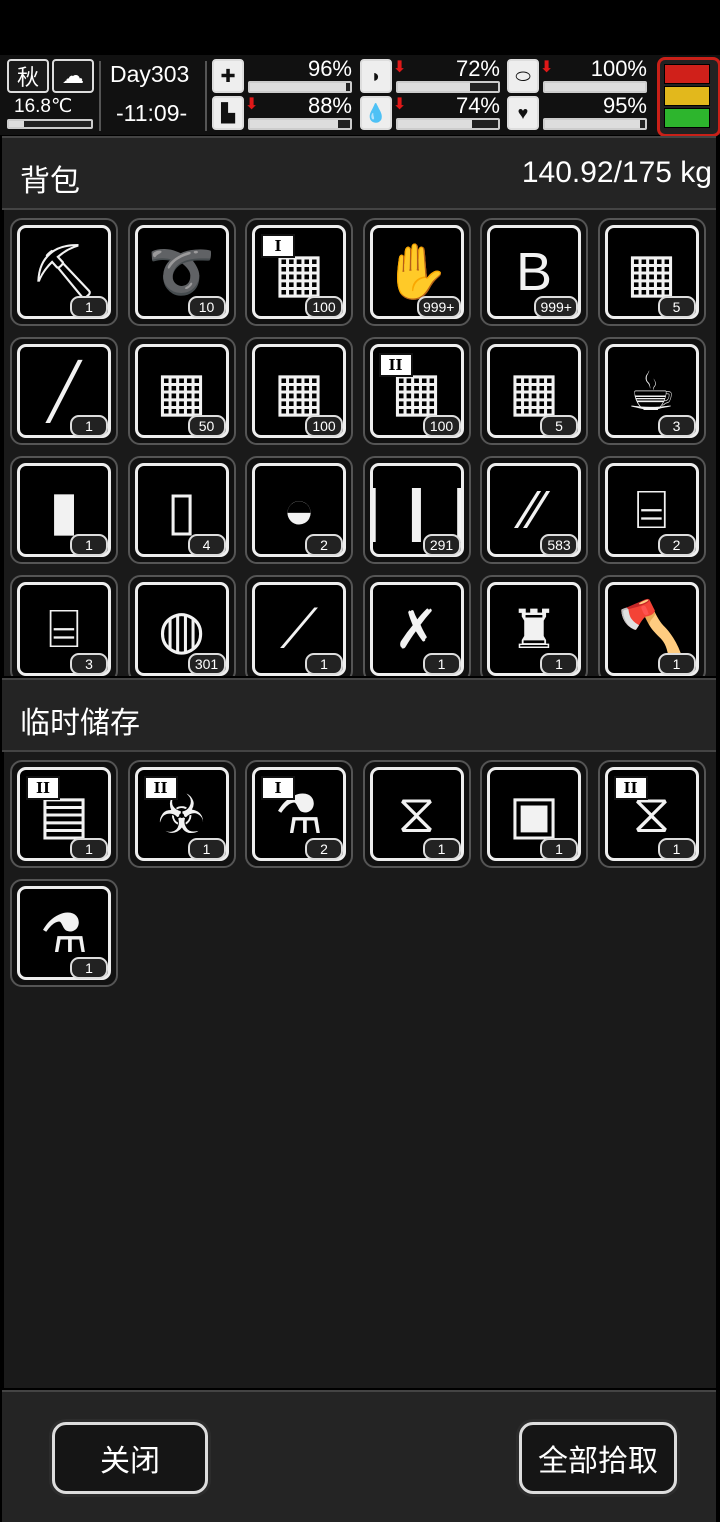 This screenshot has width=720, height=1522. Describe the element at coordinates (651, 510) in the screenshot. I see `item-slot: ⌸ 2` at that location.